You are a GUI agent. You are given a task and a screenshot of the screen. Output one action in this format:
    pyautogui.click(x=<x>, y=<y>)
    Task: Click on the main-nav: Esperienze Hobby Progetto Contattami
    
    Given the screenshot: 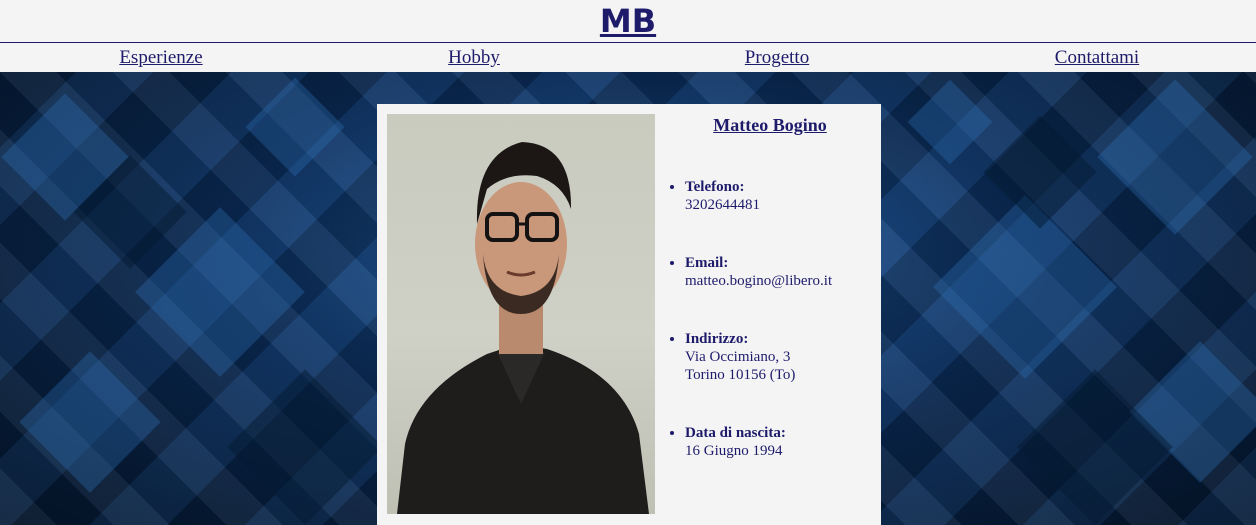 What is the action you would take?
    pyautogui.click(x=628, y=57)
    